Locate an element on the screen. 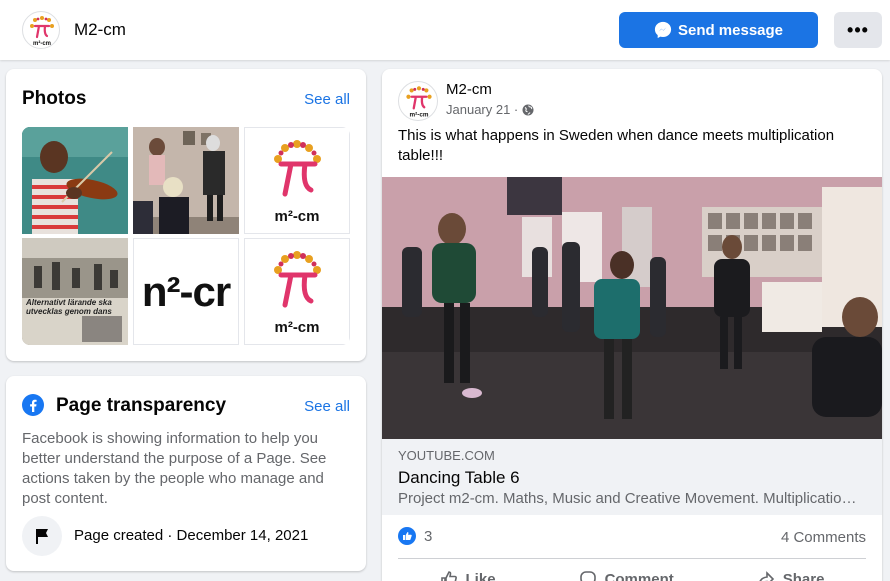  cropped-logo-text: n²-cr is located at coordinates (186, 291).